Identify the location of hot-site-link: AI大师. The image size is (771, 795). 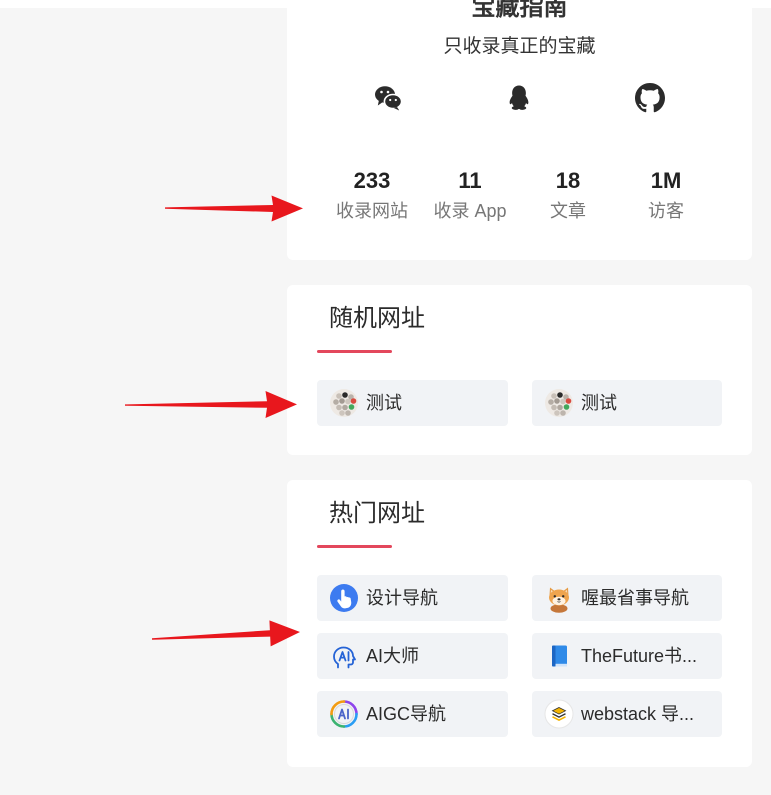
(412, 656).